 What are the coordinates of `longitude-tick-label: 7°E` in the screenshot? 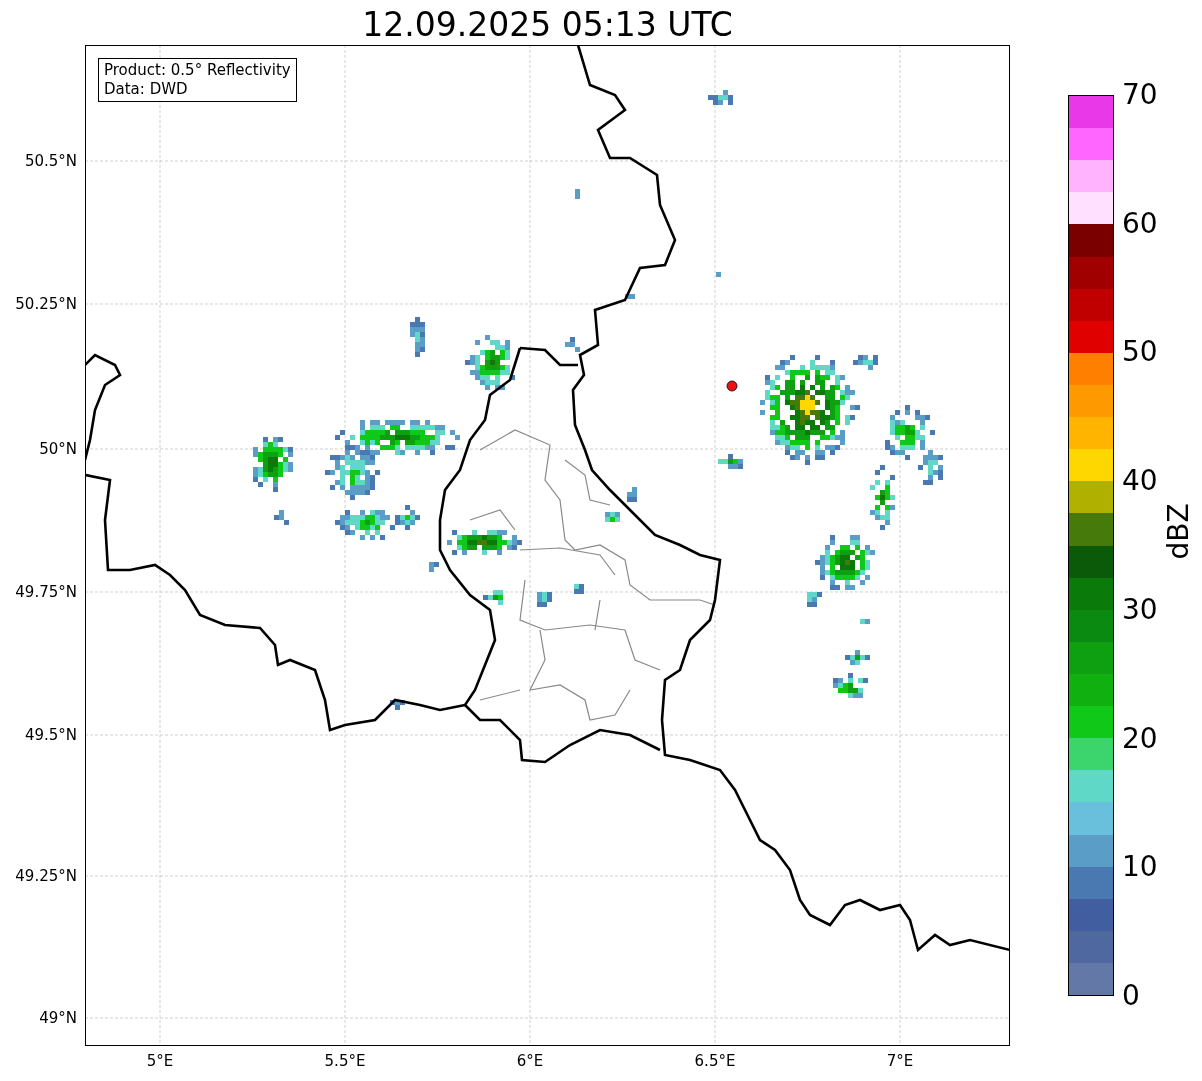 It's located at (900, 1061).